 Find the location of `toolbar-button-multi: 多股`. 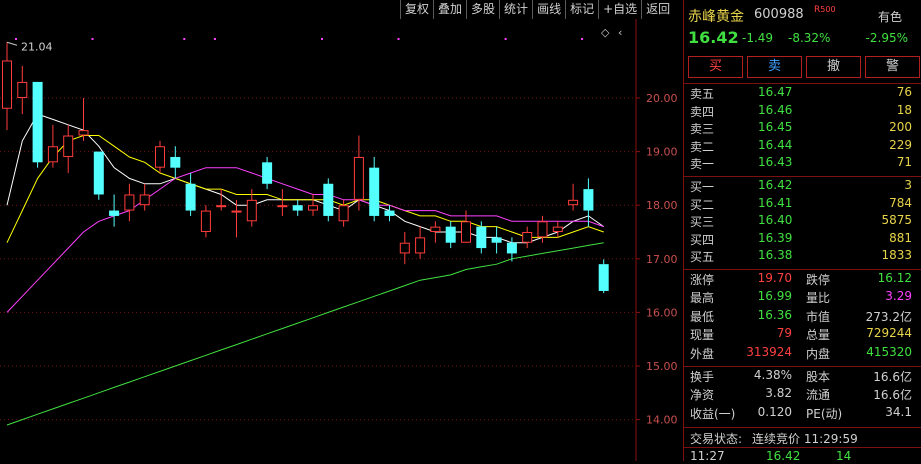

toolbar-button-multi: 多股 is located at coordinates (482, 9).